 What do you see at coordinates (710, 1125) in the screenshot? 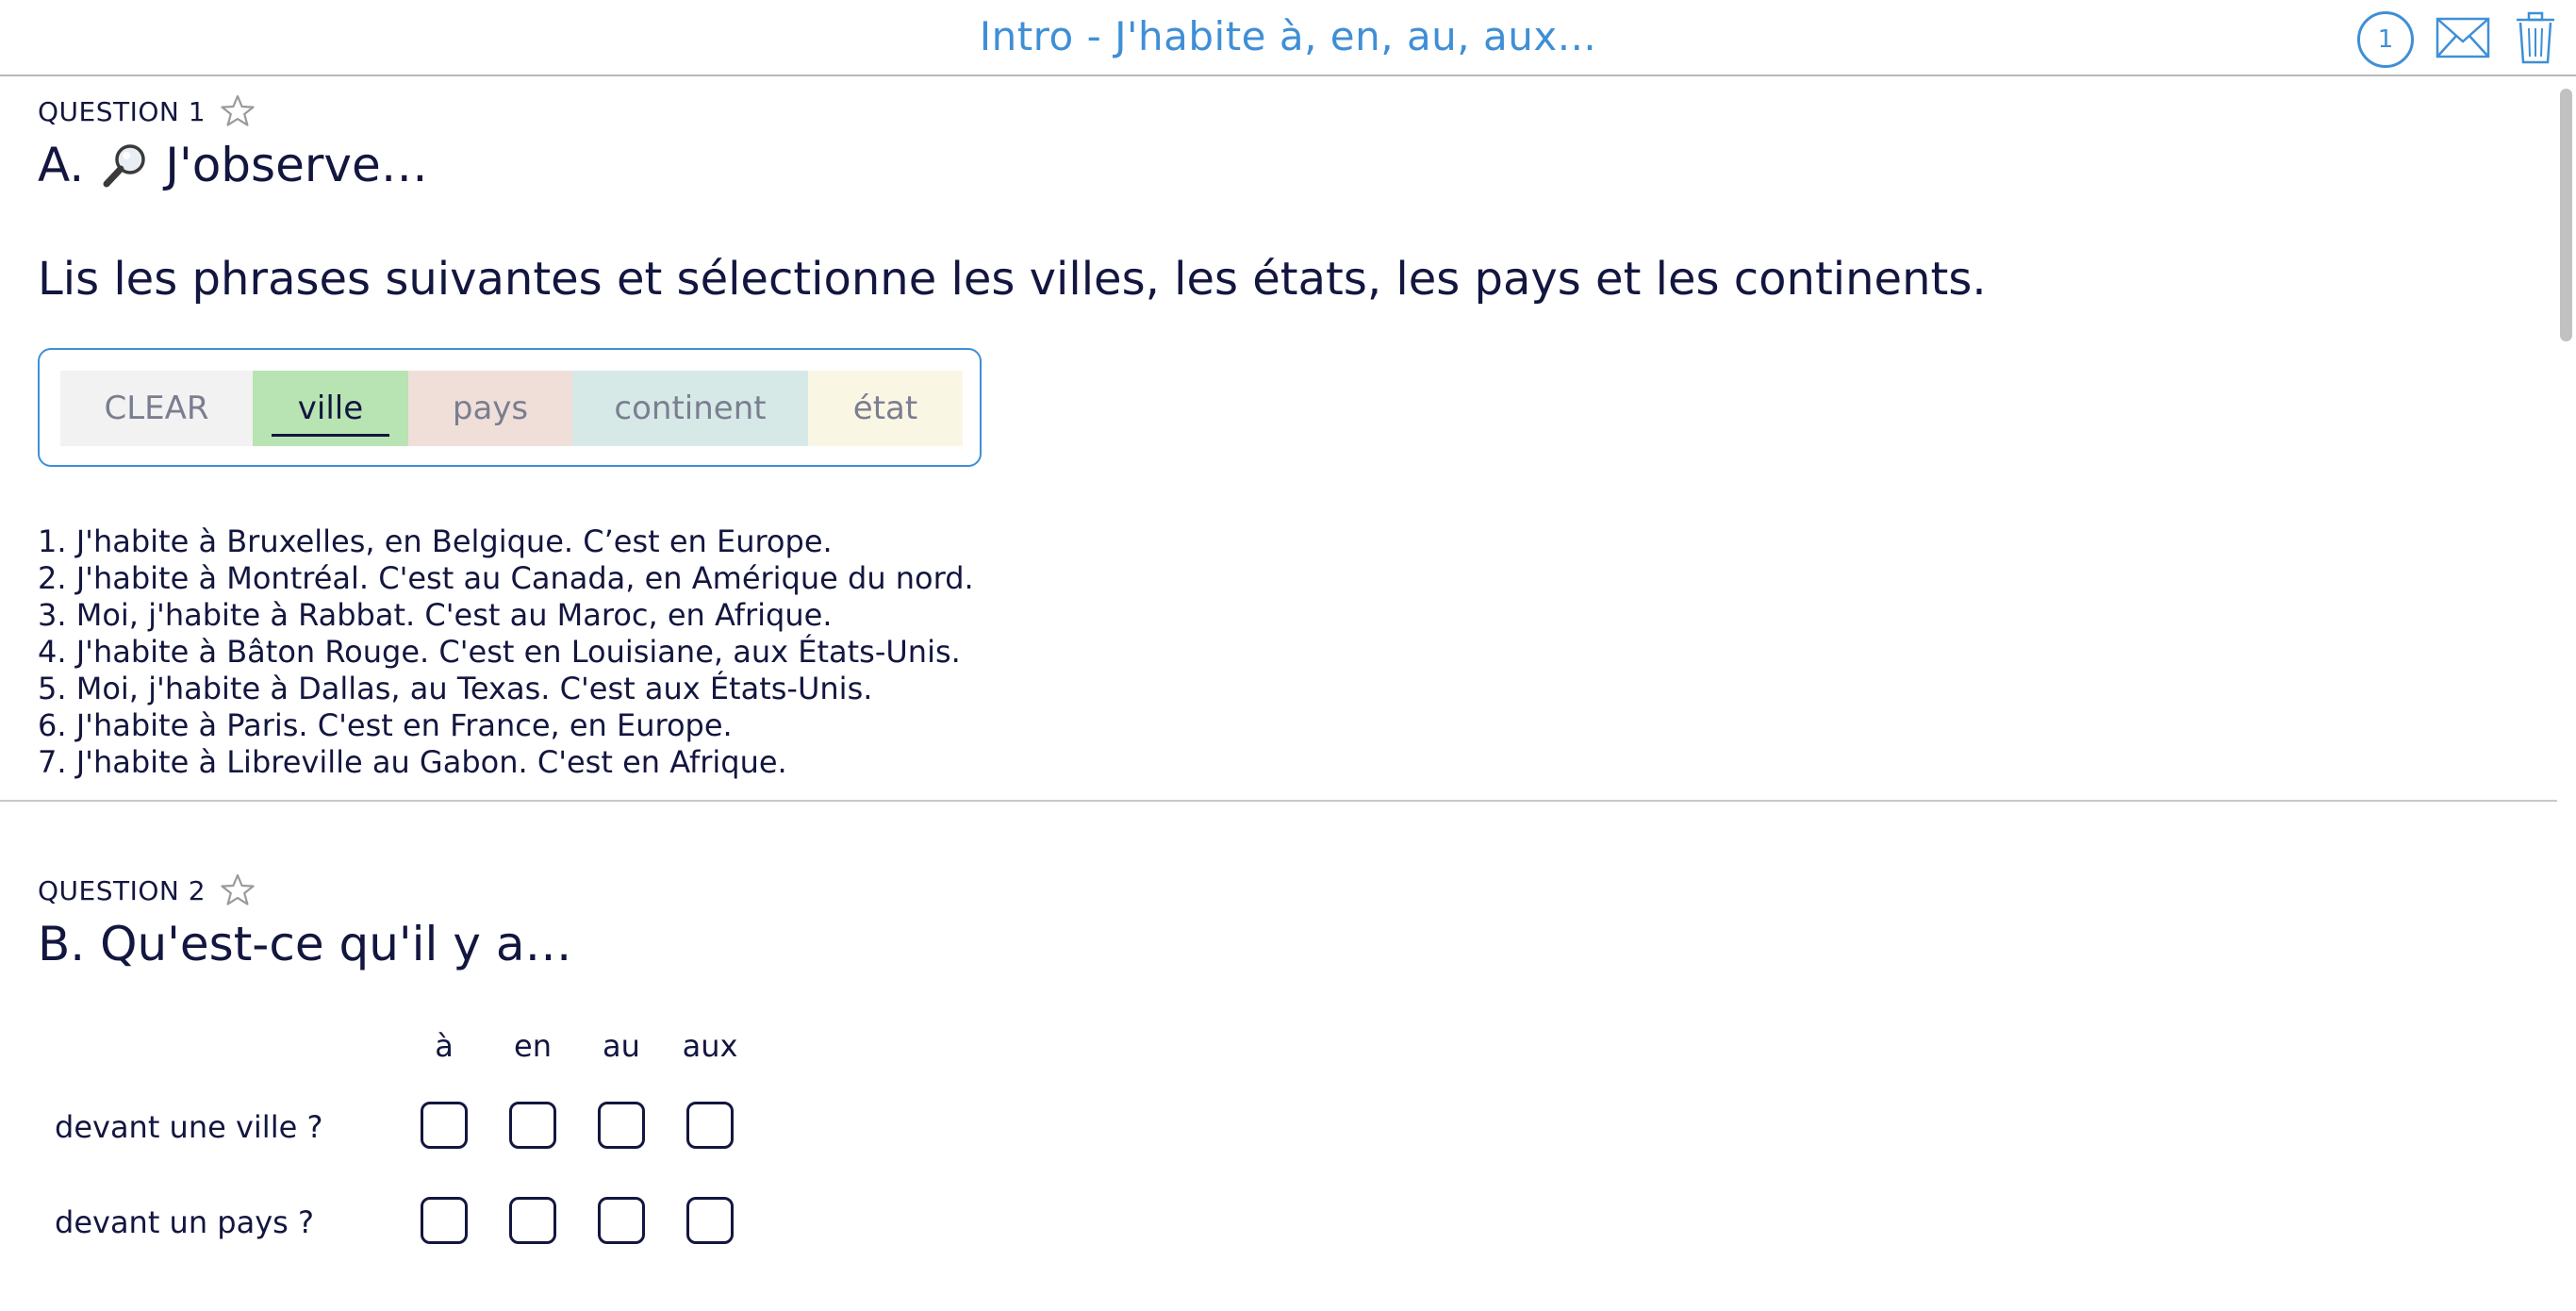
I see `checkbox-ville-aux` at bounding box center [710, 1125].